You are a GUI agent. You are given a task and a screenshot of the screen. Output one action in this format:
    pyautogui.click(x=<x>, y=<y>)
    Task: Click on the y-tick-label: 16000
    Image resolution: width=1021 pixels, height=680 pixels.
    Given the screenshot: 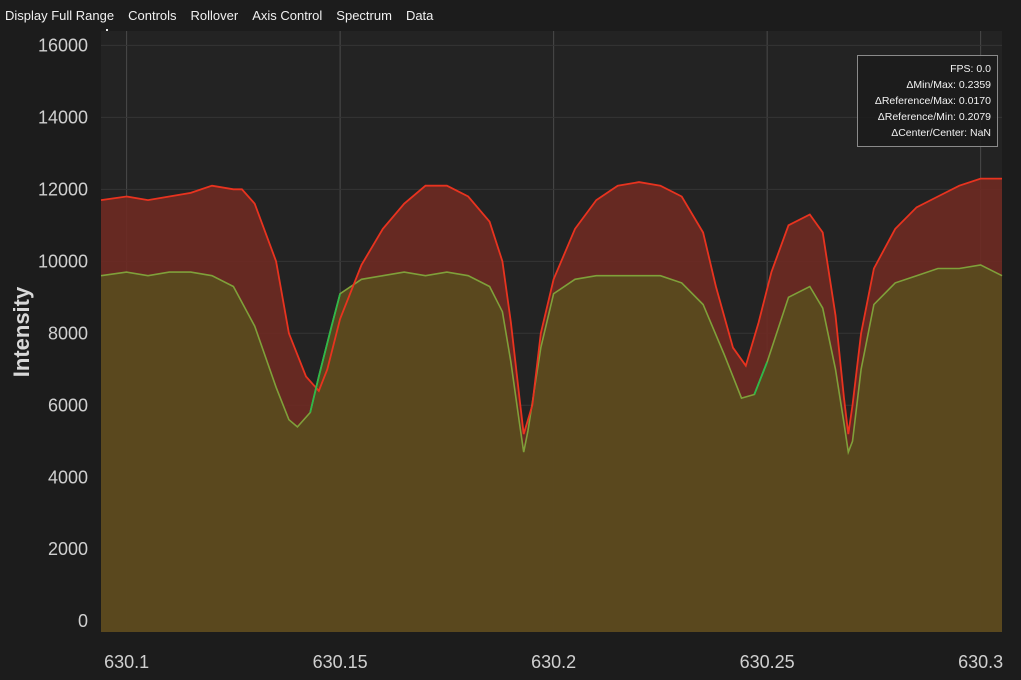 What is the action you would take?
    pyautogui.click(x=63, y=45)
    